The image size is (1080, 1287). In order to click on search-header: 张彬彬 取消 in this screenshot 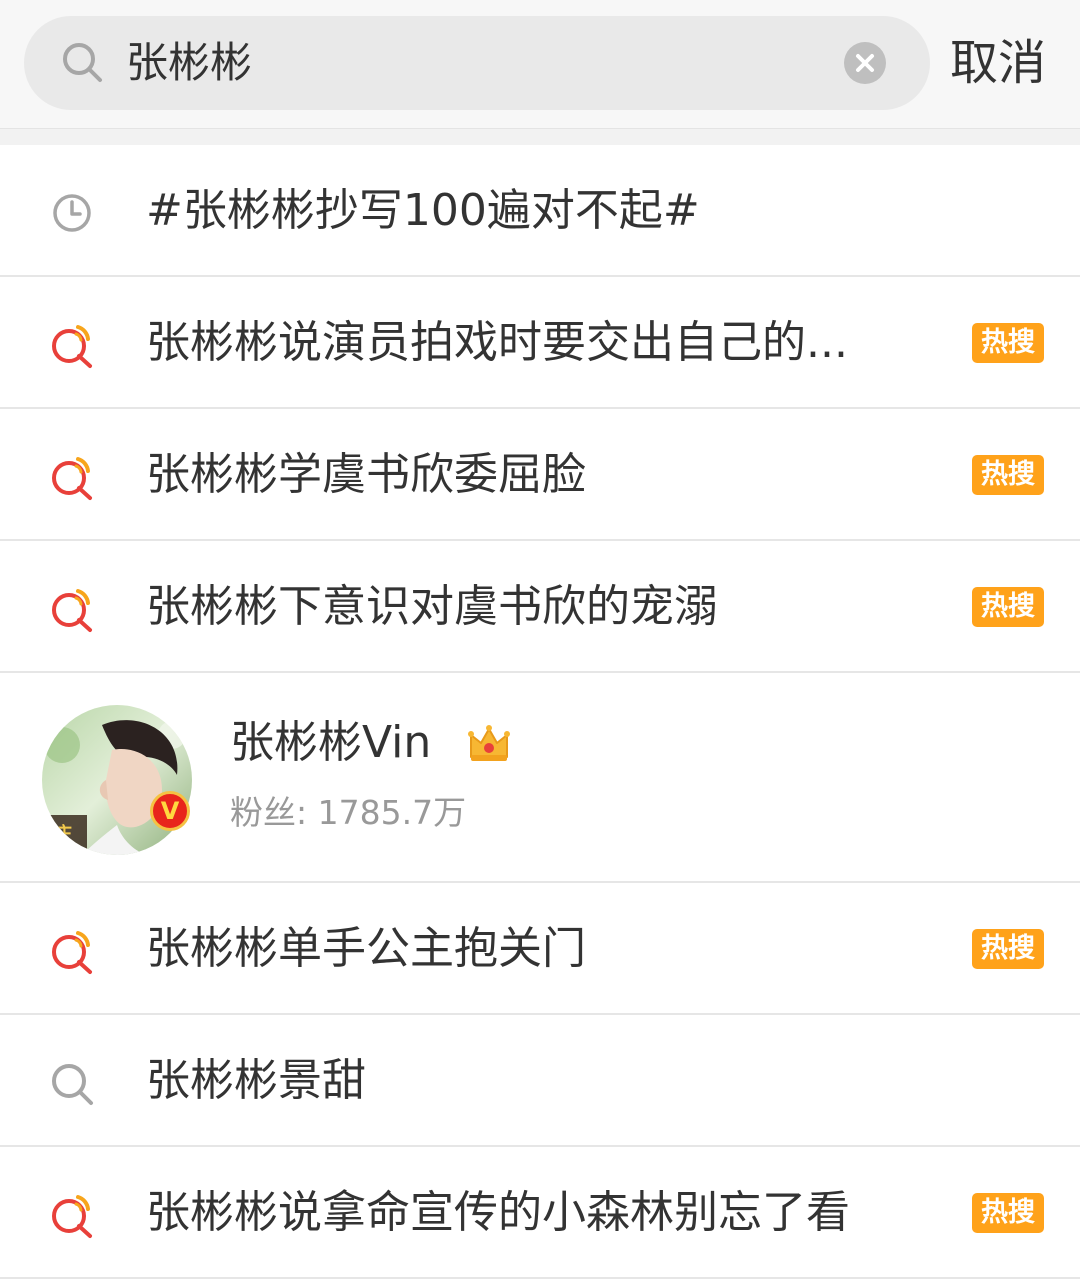, I will do `click(540, 64)`.